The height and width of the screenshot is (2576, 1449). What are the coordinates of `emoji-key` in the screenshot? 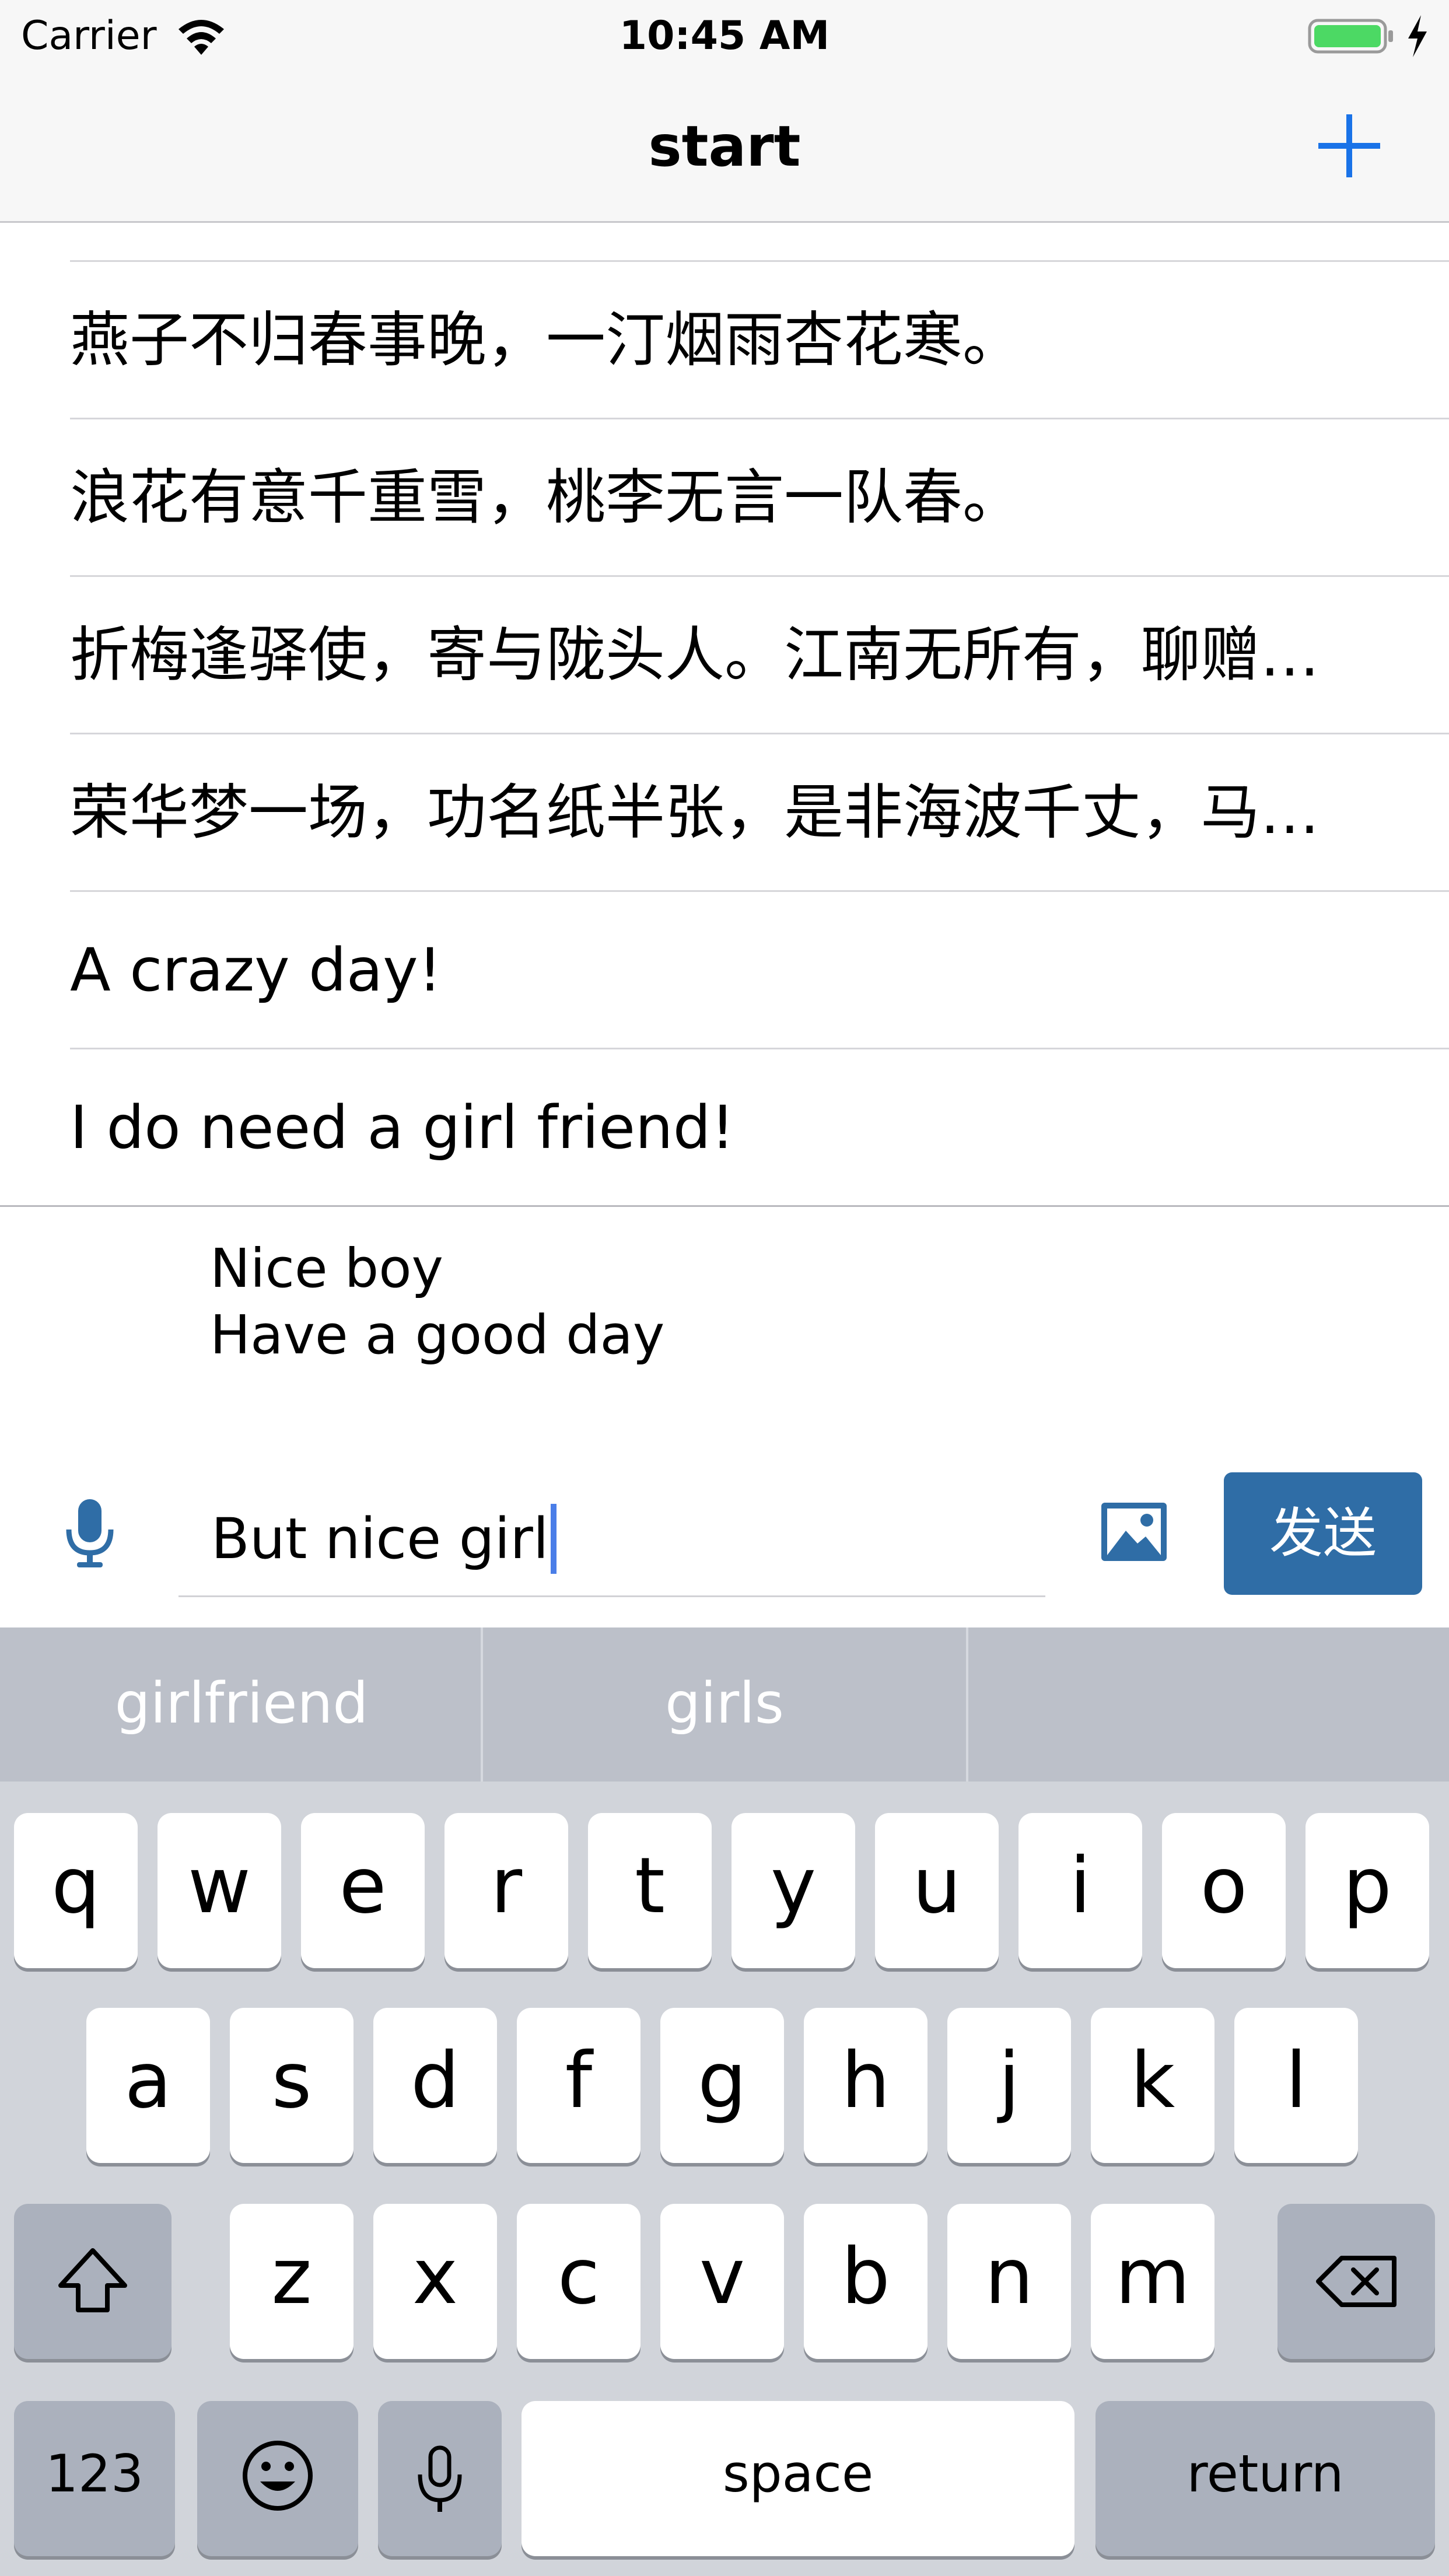 It's located at (277, 2478).